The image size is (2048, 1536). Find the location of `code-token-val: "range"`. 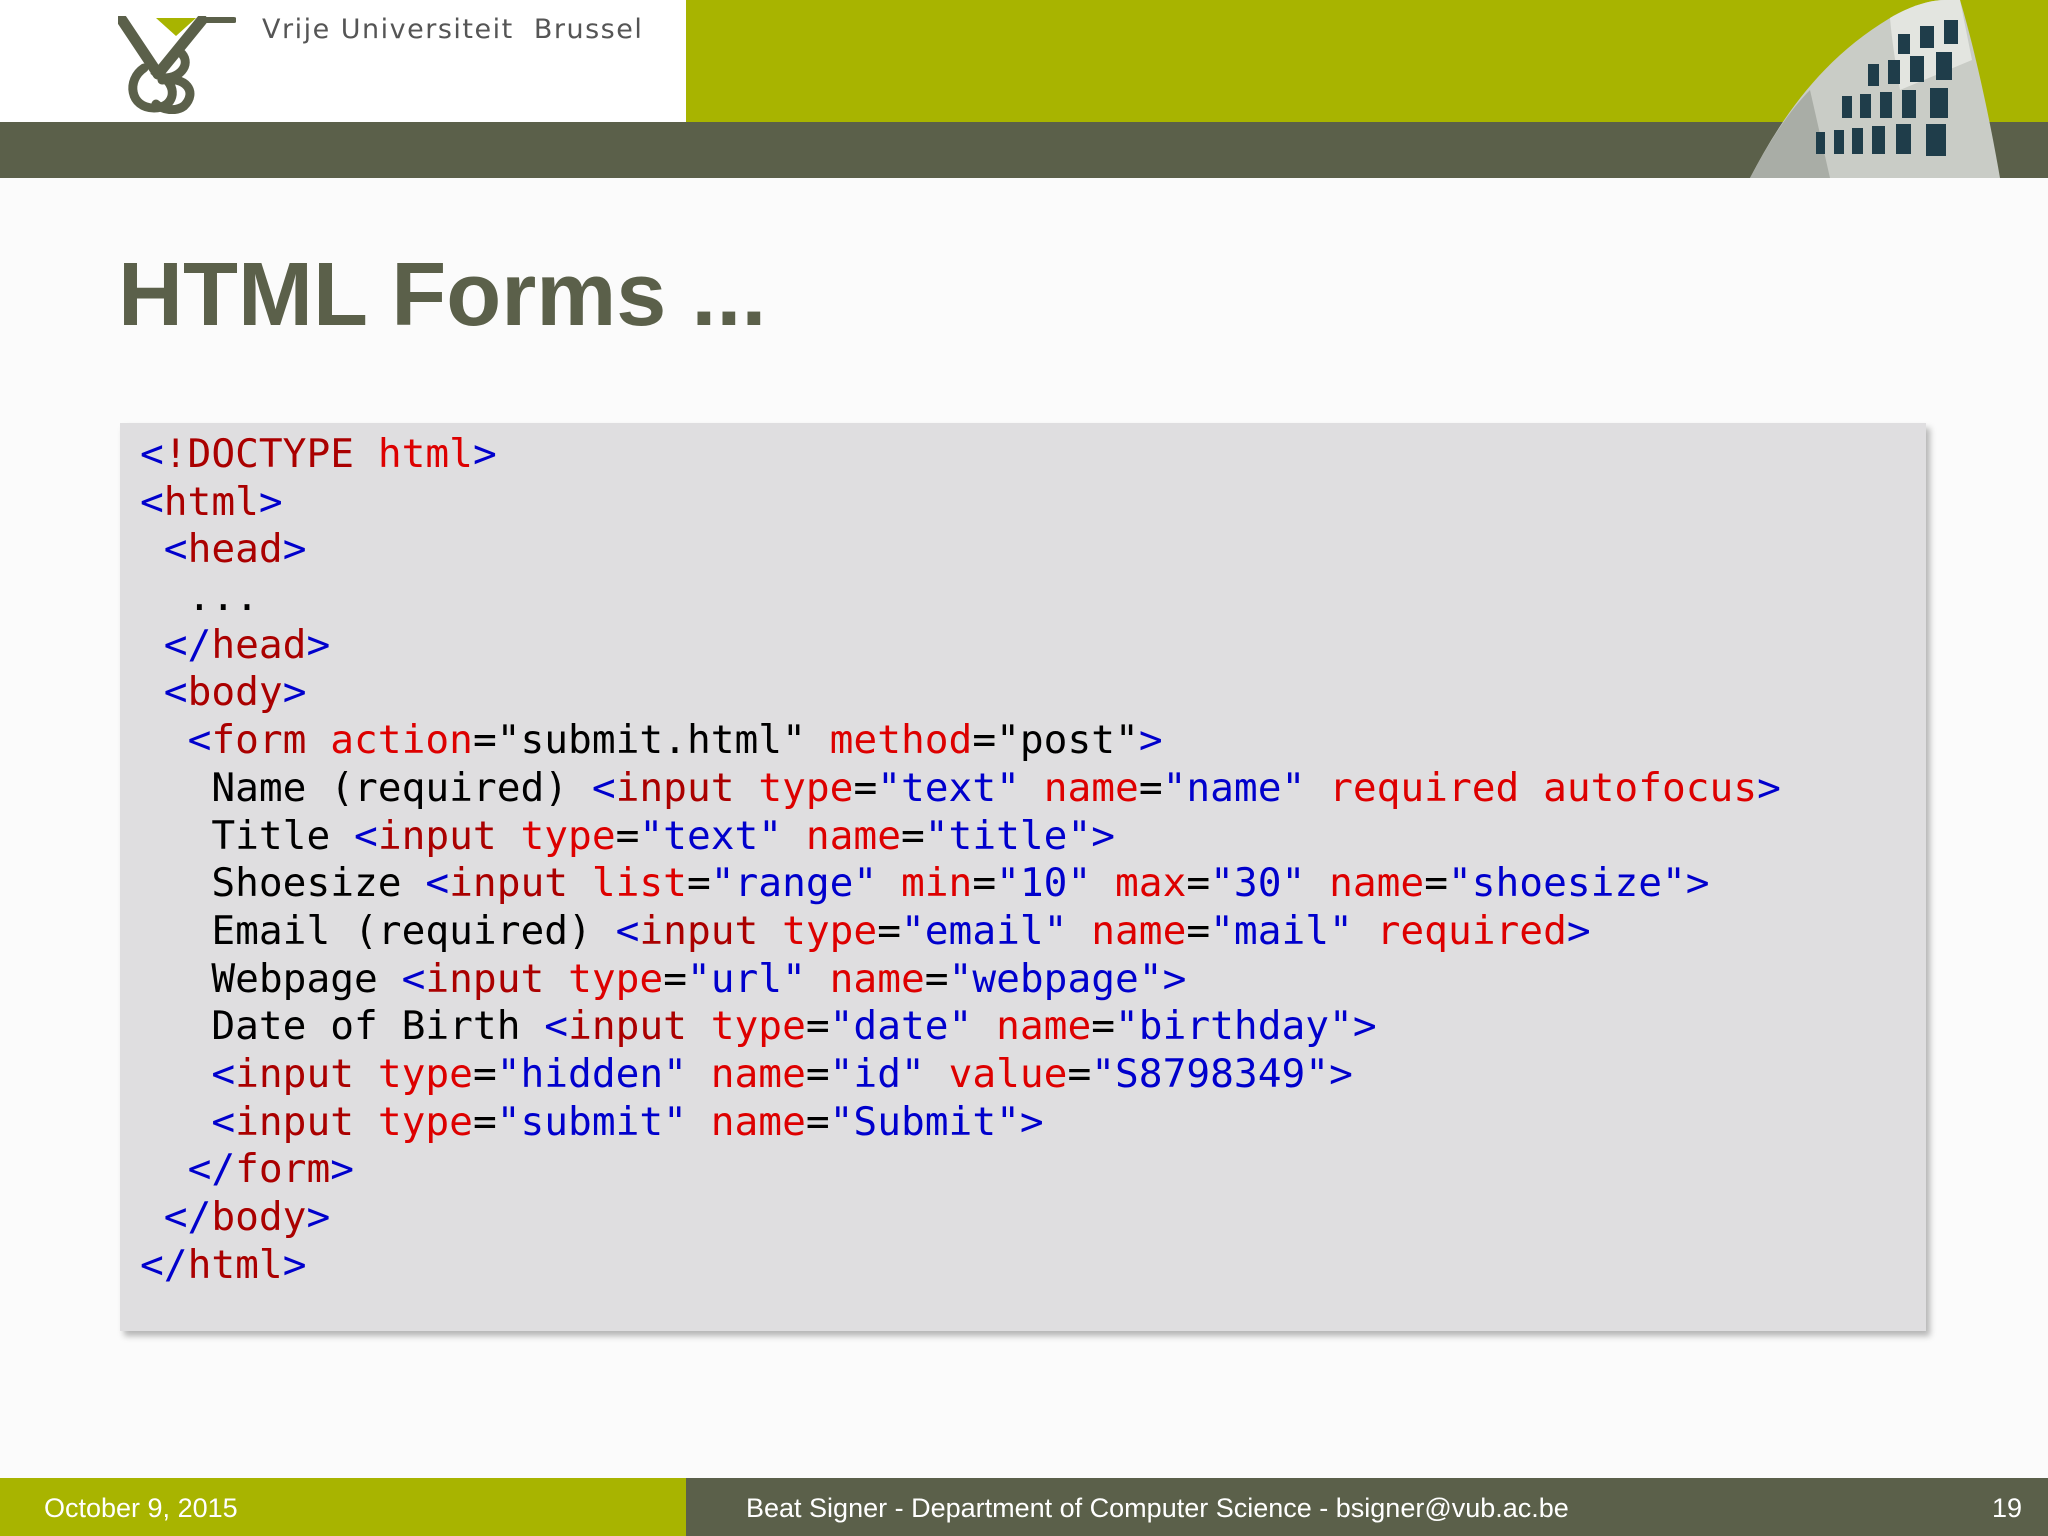

code-token-val: "range" is located at coordinates (794, 883).